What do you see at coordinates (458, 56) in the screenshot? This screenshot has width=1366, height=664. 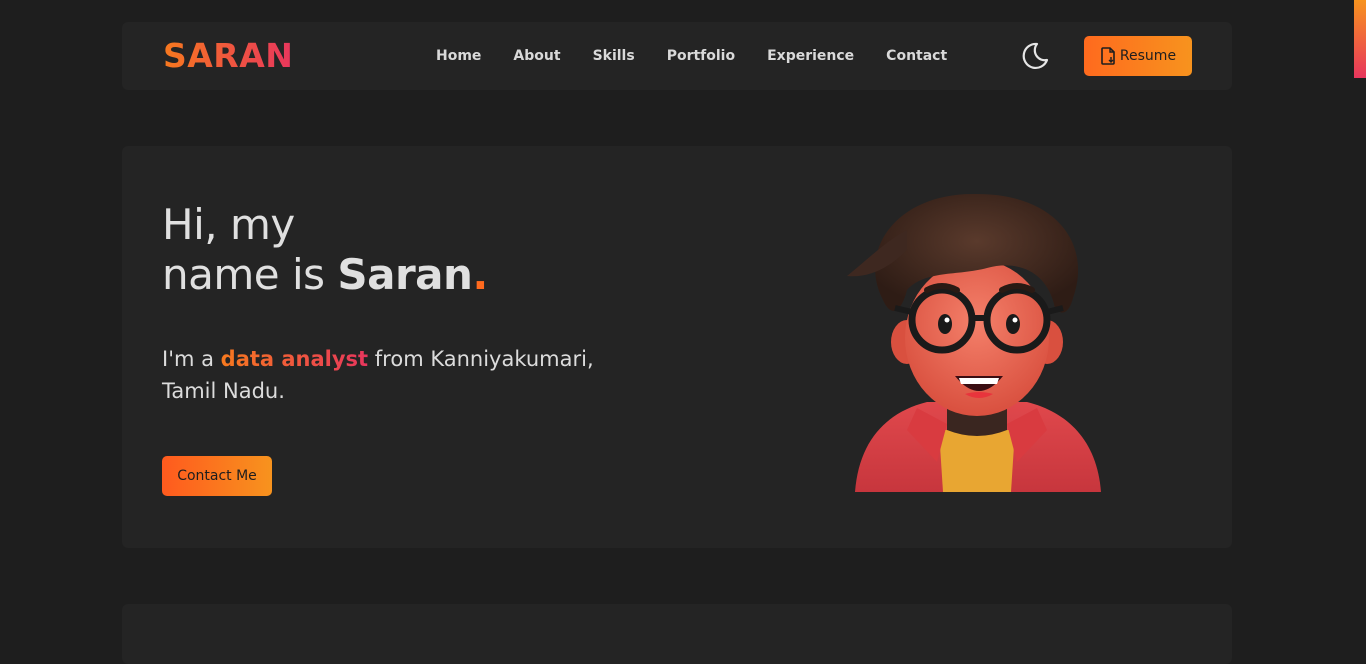 I see `nav-link-home: Home` at bounding box center [458, 56].